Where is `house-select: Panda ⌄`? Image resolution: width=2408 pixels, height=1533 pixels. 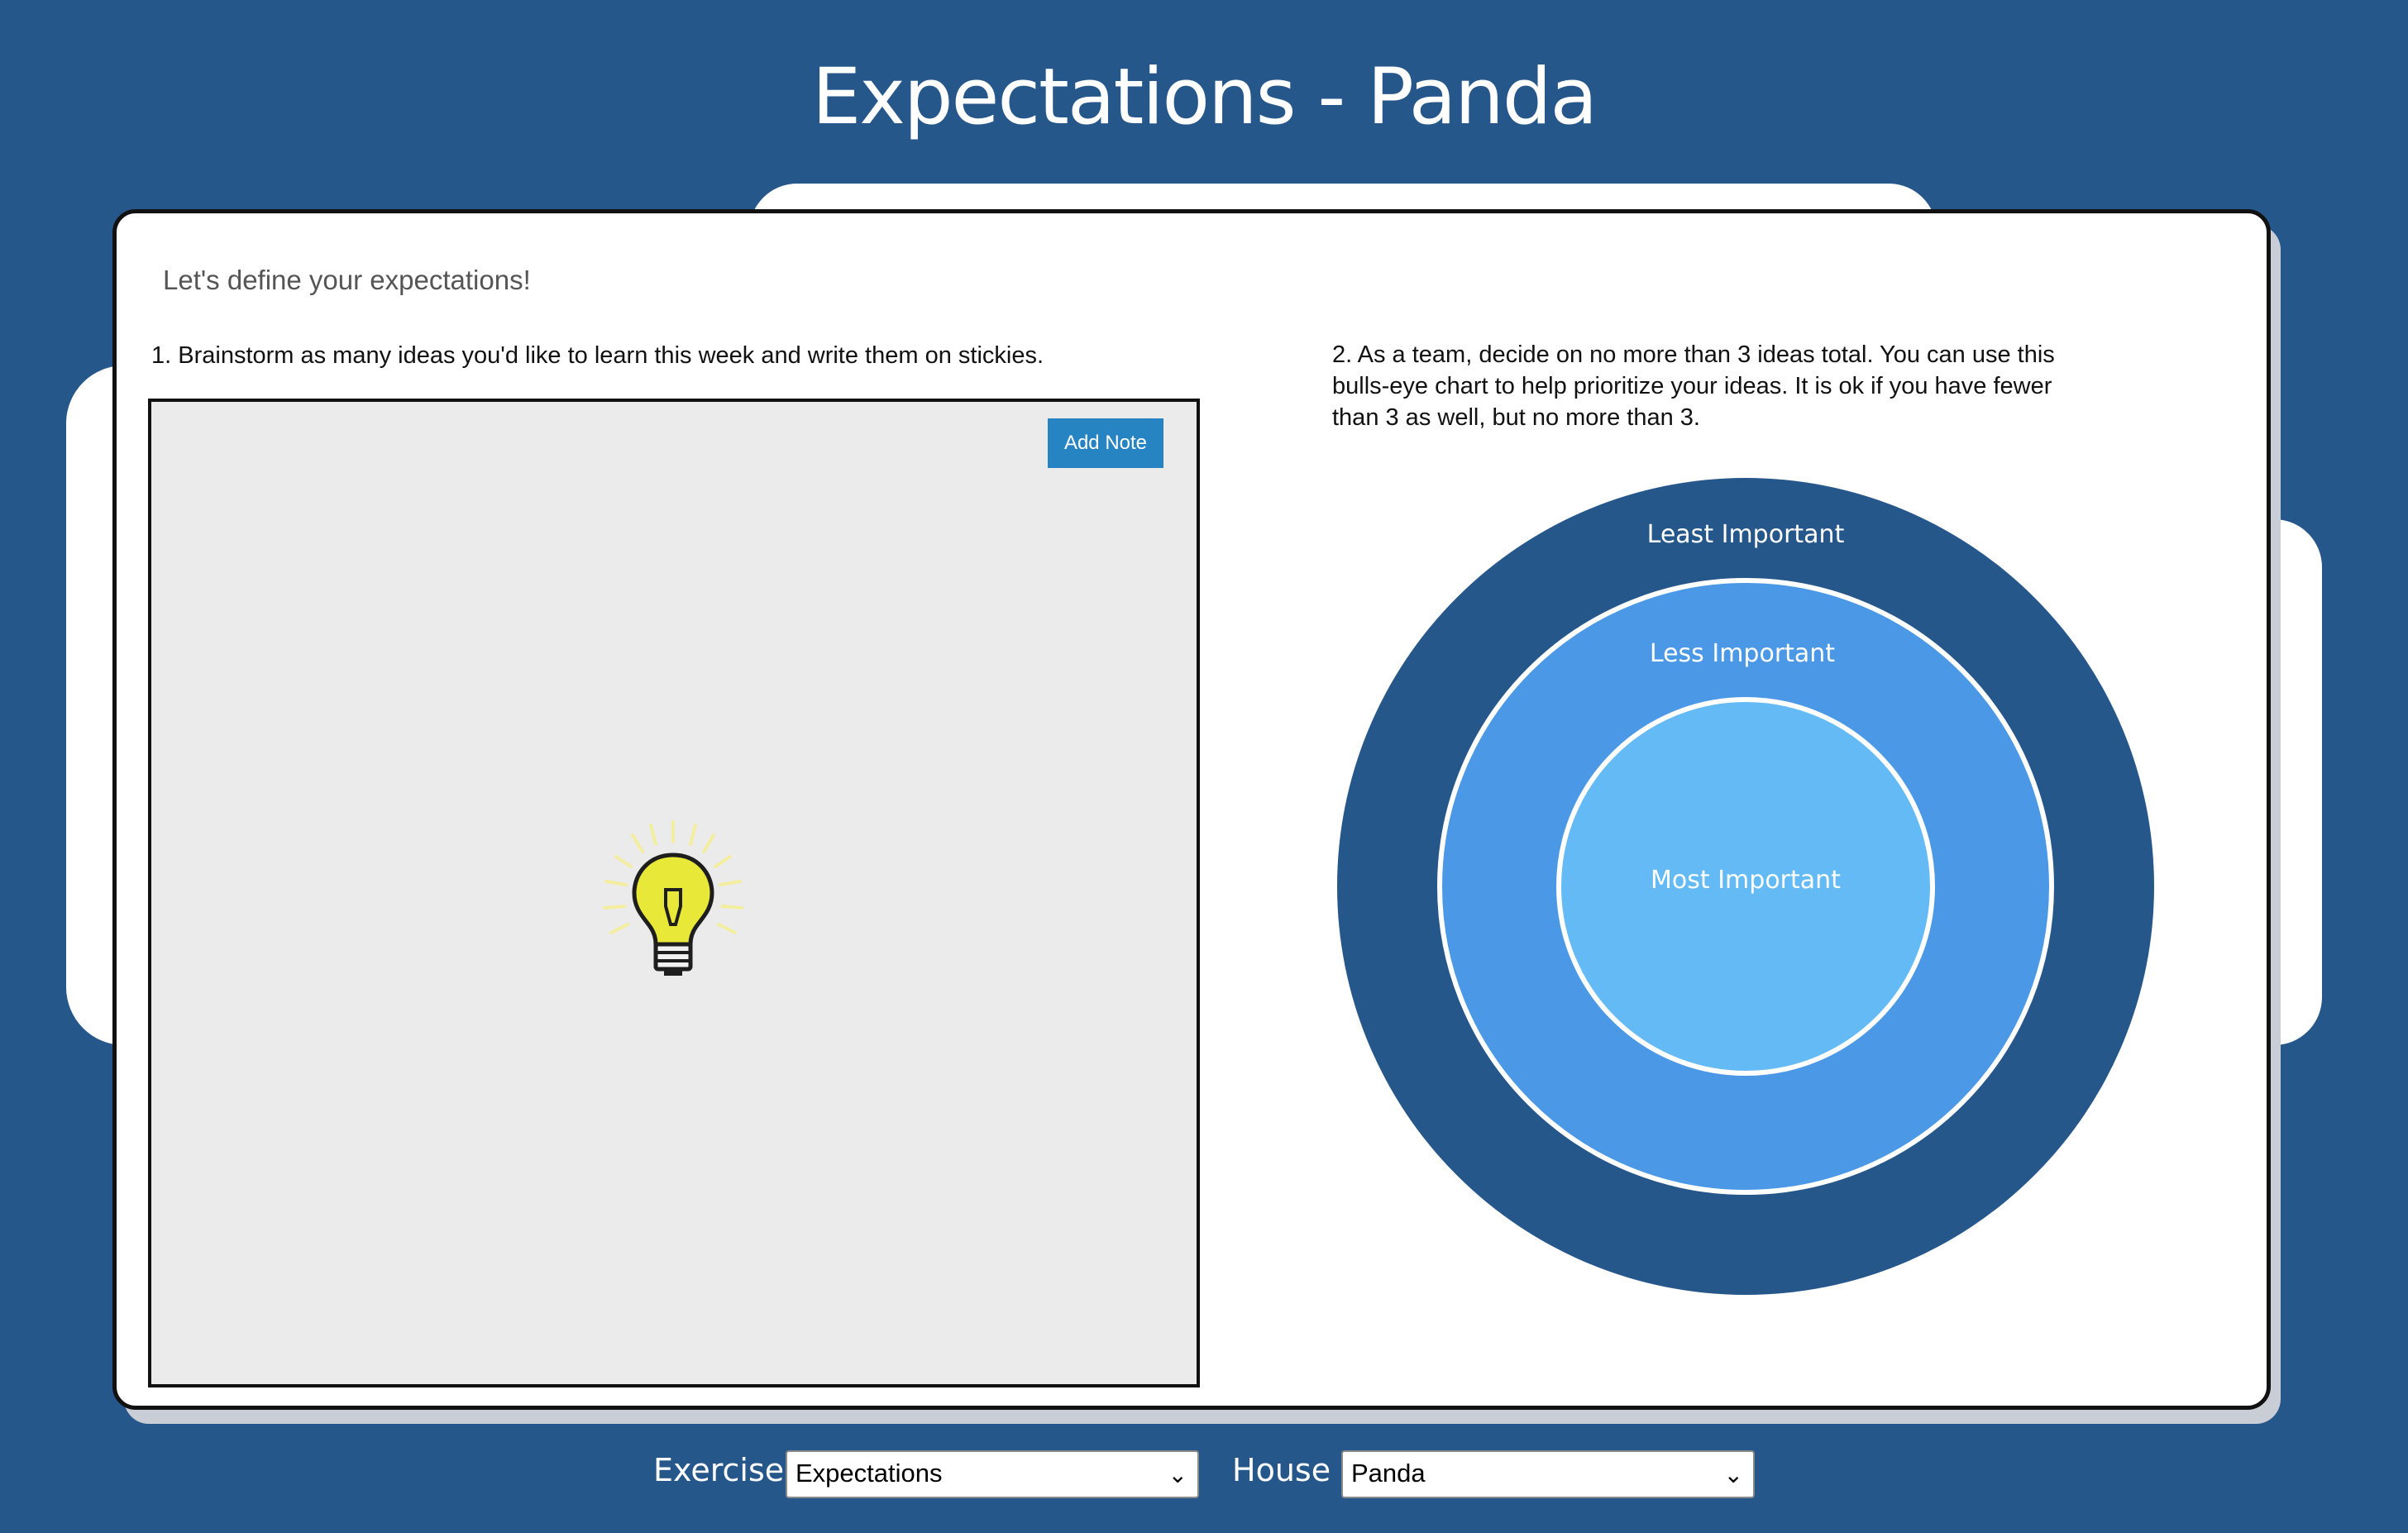
house-select: Panda ⌄ is located at coordinates (1548, 1474).